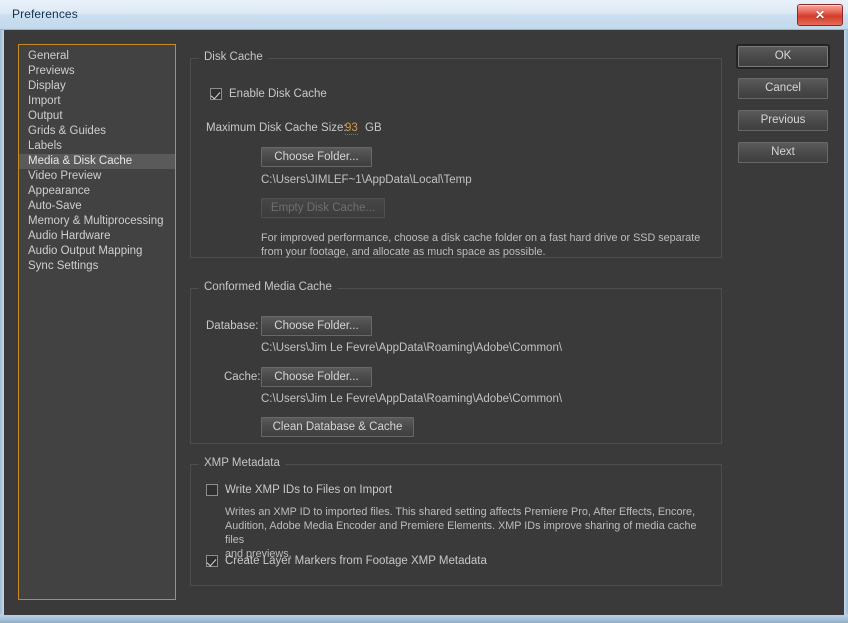 This screenshot has height=623, width=848. I want to click on sidebar-item-memory-multiprocessing: Memory & Multiprocessing, so click(97, 221).